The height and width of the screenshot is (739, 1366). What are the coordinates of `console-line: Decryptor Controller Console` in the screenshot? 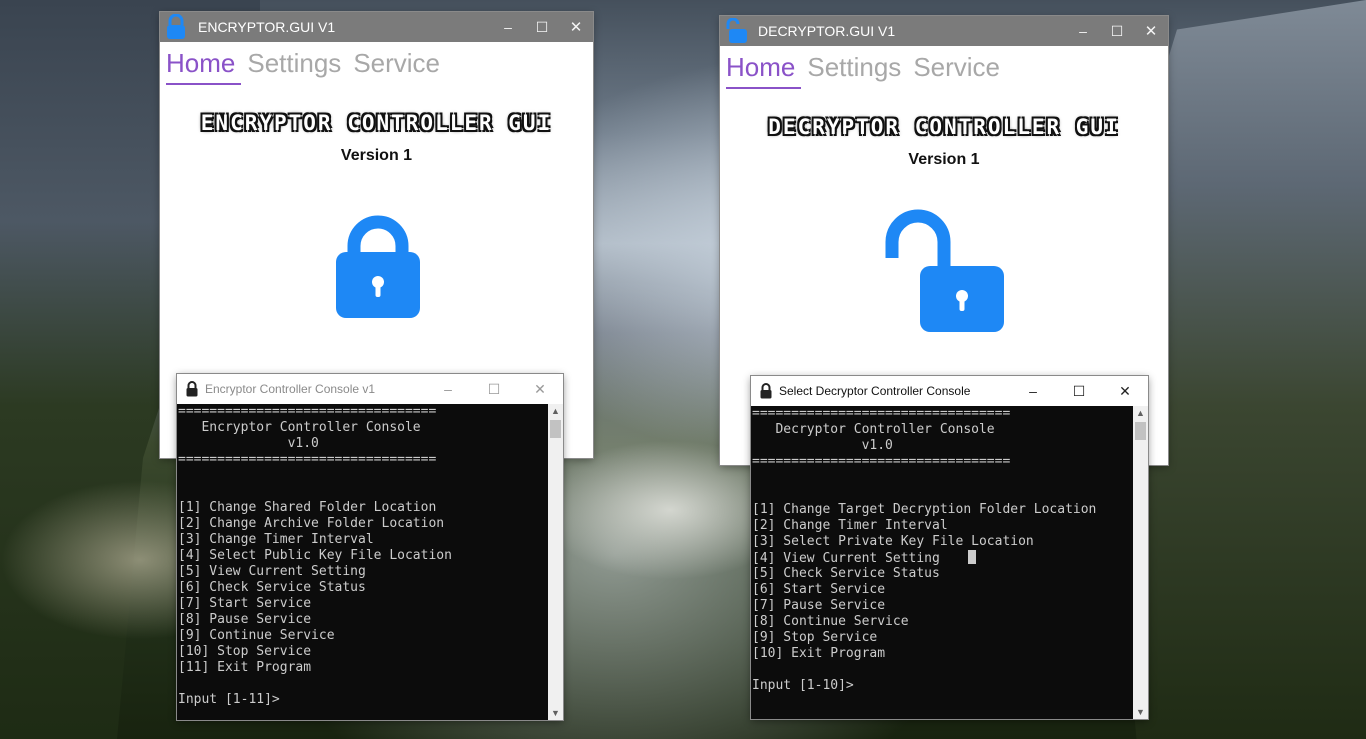 It's located at (873, 429).